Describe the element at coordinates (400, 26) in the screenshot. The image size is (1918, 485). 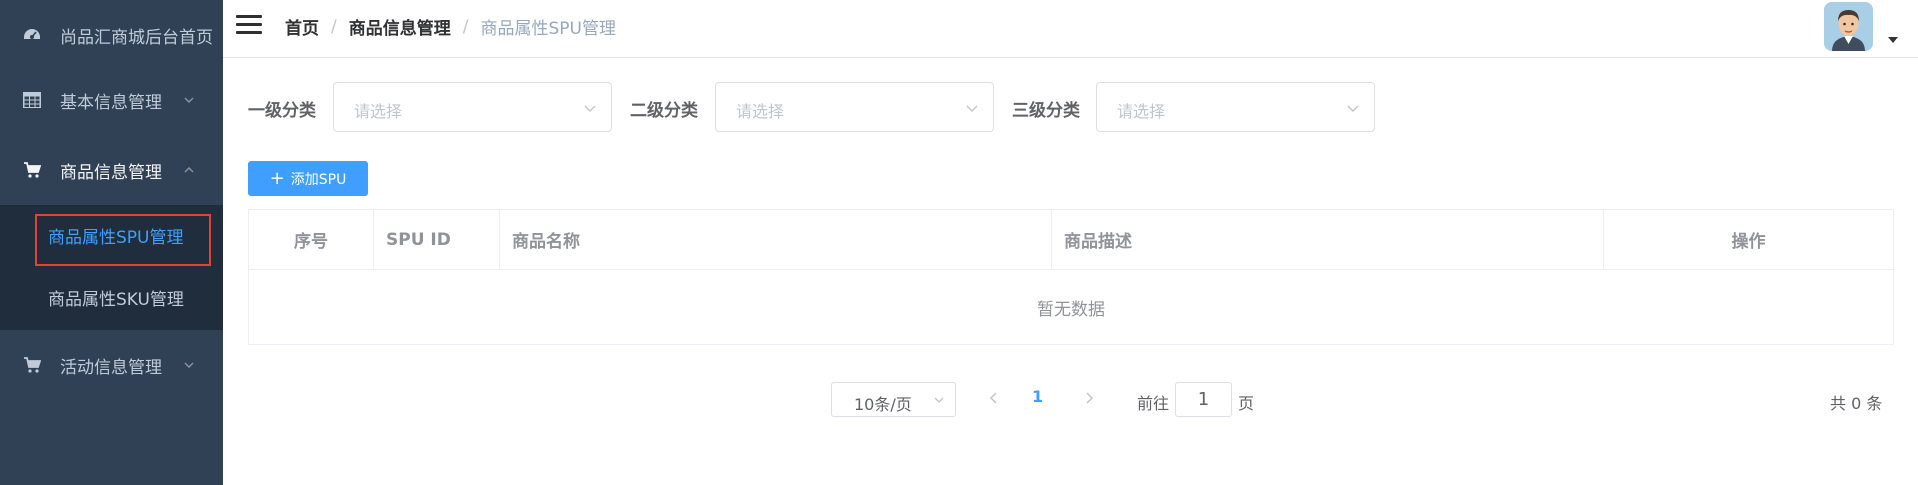
I see `breadcrumb-product-info: 商品信息管理` at that location.